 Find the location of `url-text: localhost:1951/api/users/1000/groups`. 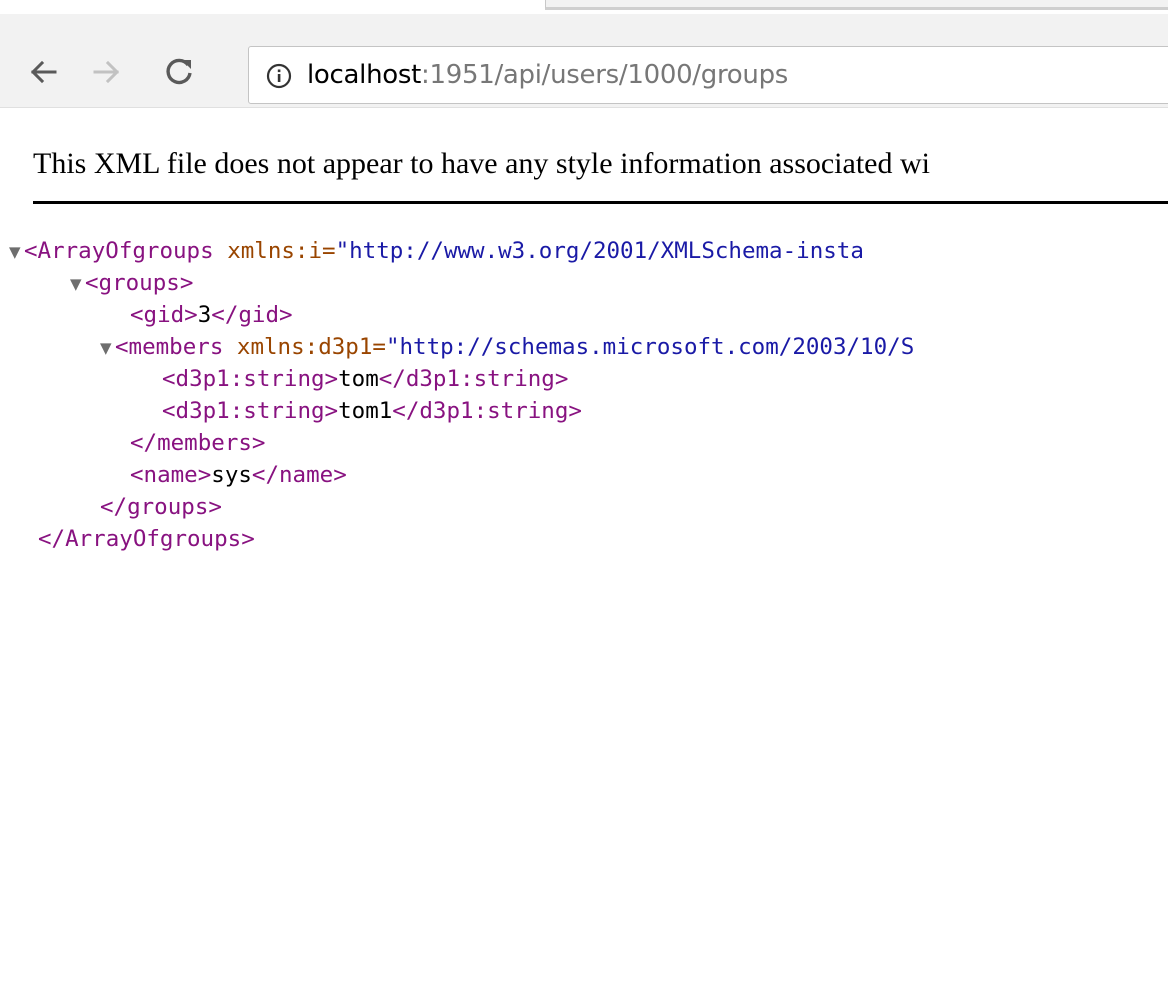

url-text: localhost:1951/api/users/1000/groups is located at coordinates (547, 75).